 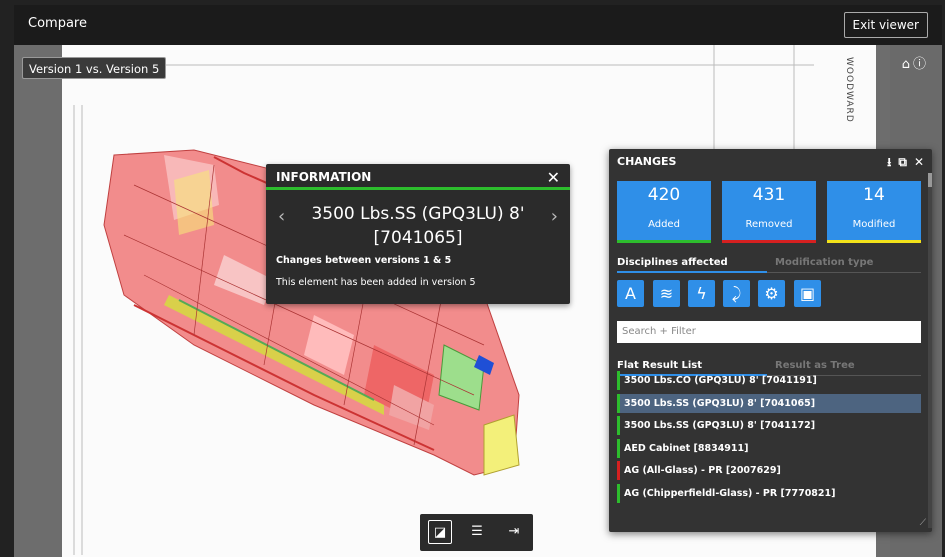 I want to click on viewer-icons: ⌂ ⓘ, so click(x=912, y=62).